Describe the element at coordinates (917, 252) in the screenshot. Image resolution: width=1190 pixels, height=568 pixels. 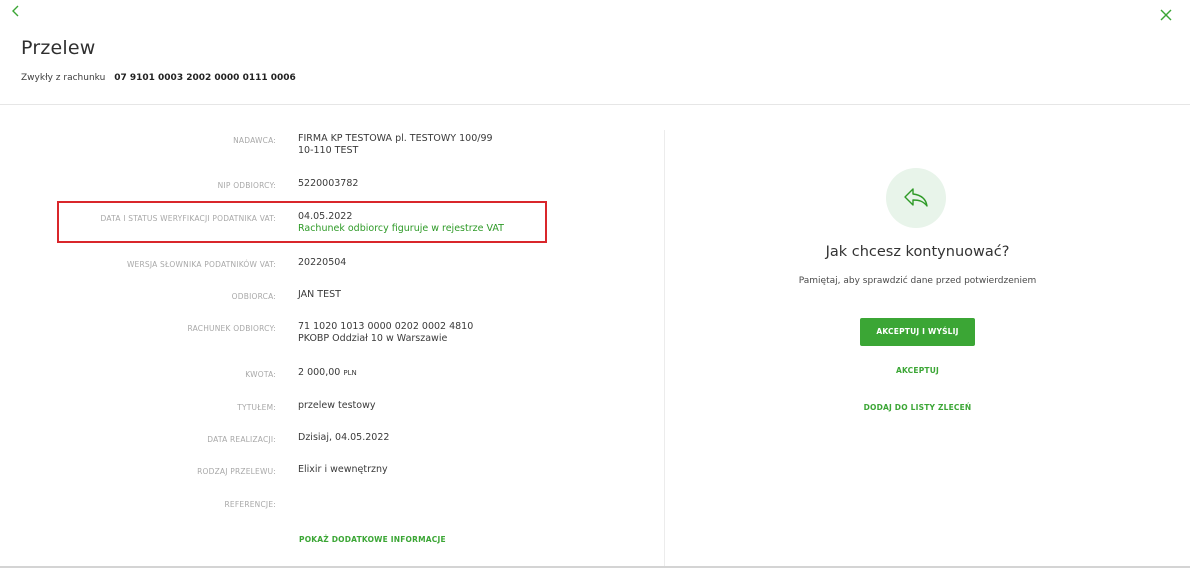
I see `continue-heading: Jak chcesz kontynuować?` at that location.